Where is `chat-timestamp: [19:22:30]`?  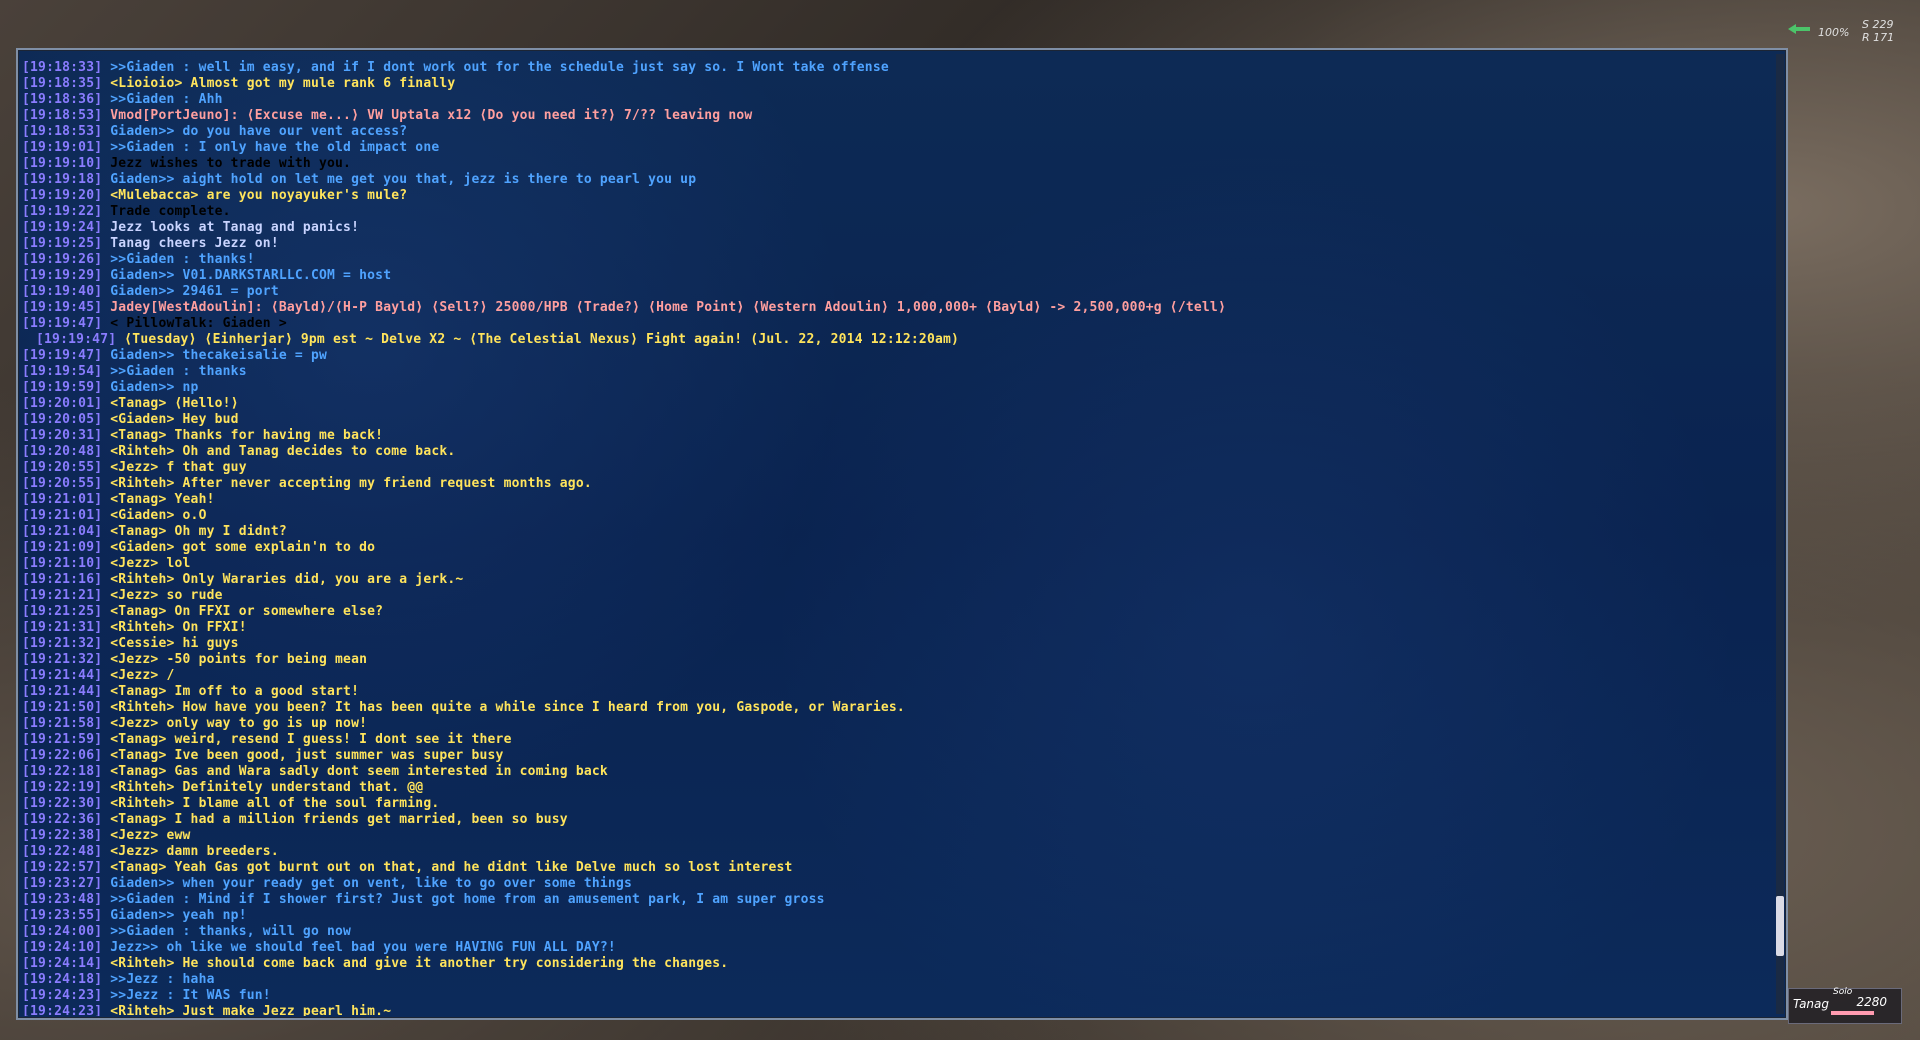
chat-timestamp: [19:22:30] is located at coordinates (62, 803).